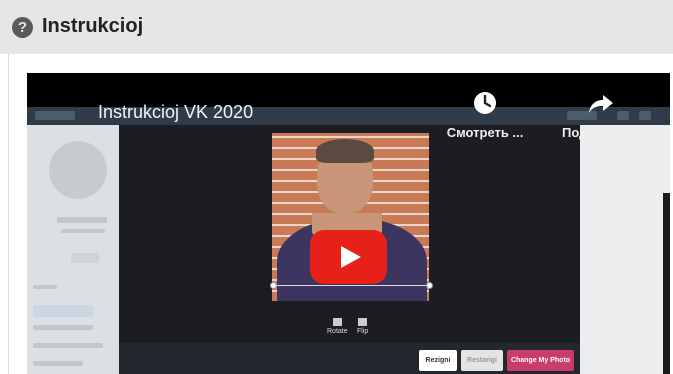 The height and width of the screenshot is (374, 673). I want to click on clock-icon, so click(485, 103).